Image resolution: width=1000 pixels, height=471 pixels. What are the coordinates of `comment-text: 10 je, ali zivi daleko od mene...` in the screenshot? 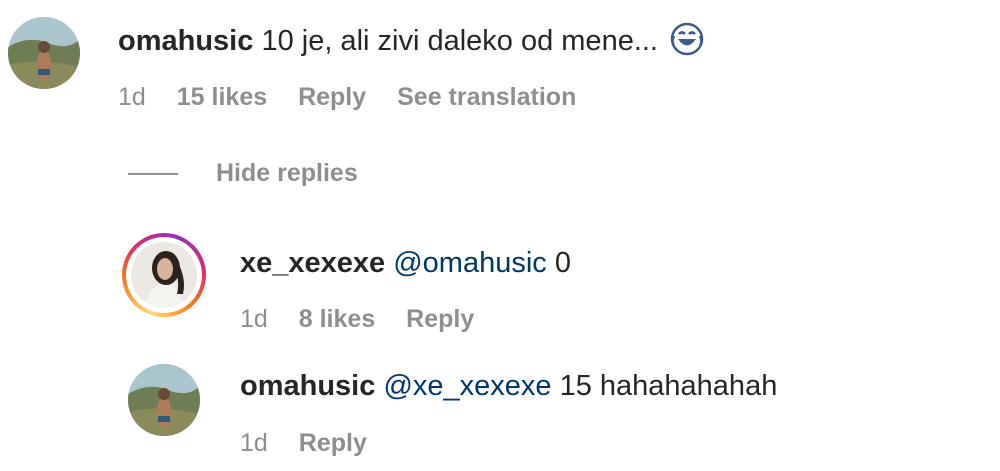 It's located at (459, 41).